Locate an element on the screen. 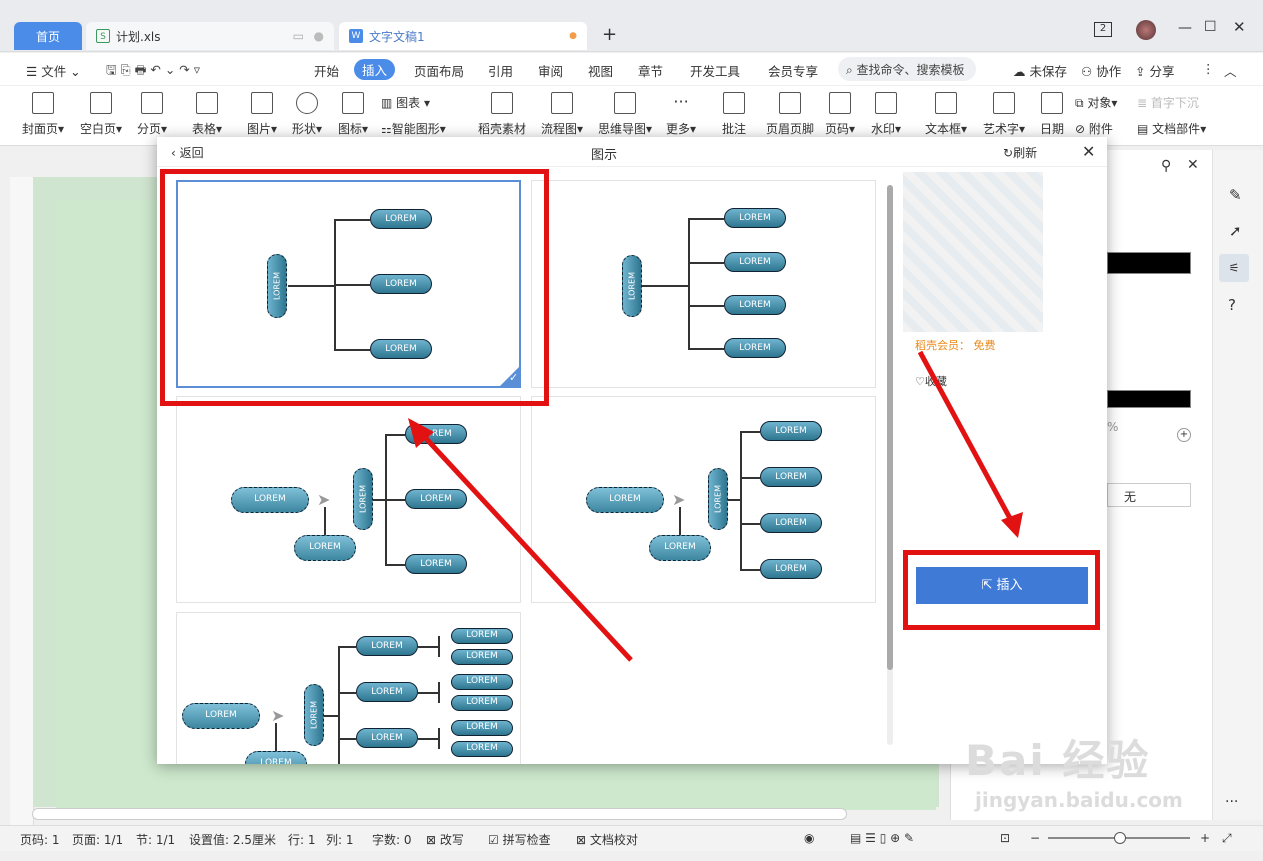 This screenshot has width=1263, height=861. arrowhead is located at coordinates (1012, 525).